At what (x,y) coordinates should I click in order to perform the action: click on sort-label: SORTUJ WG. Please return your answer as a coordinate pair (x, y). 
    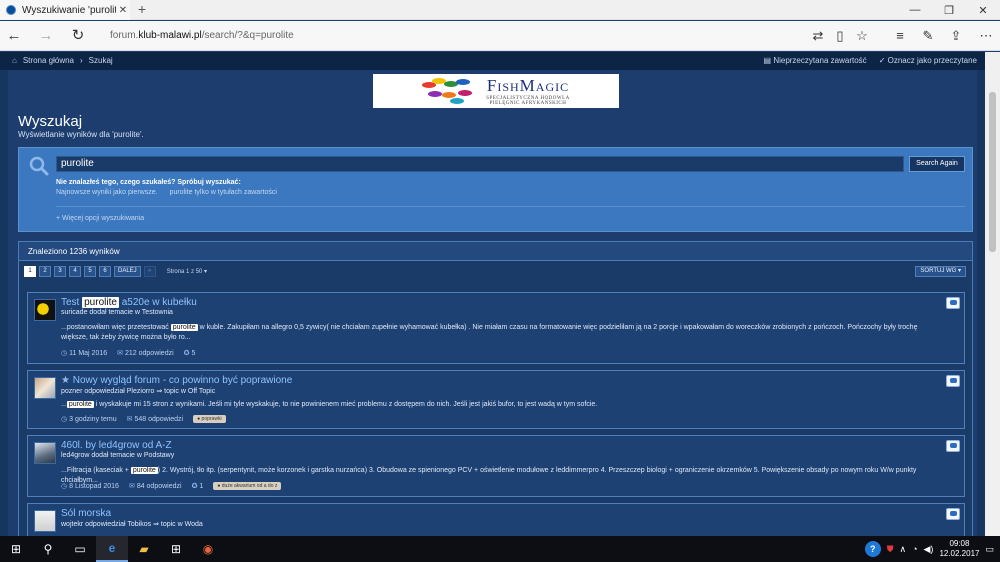
    Looking at the image, I should click on (938, 271).